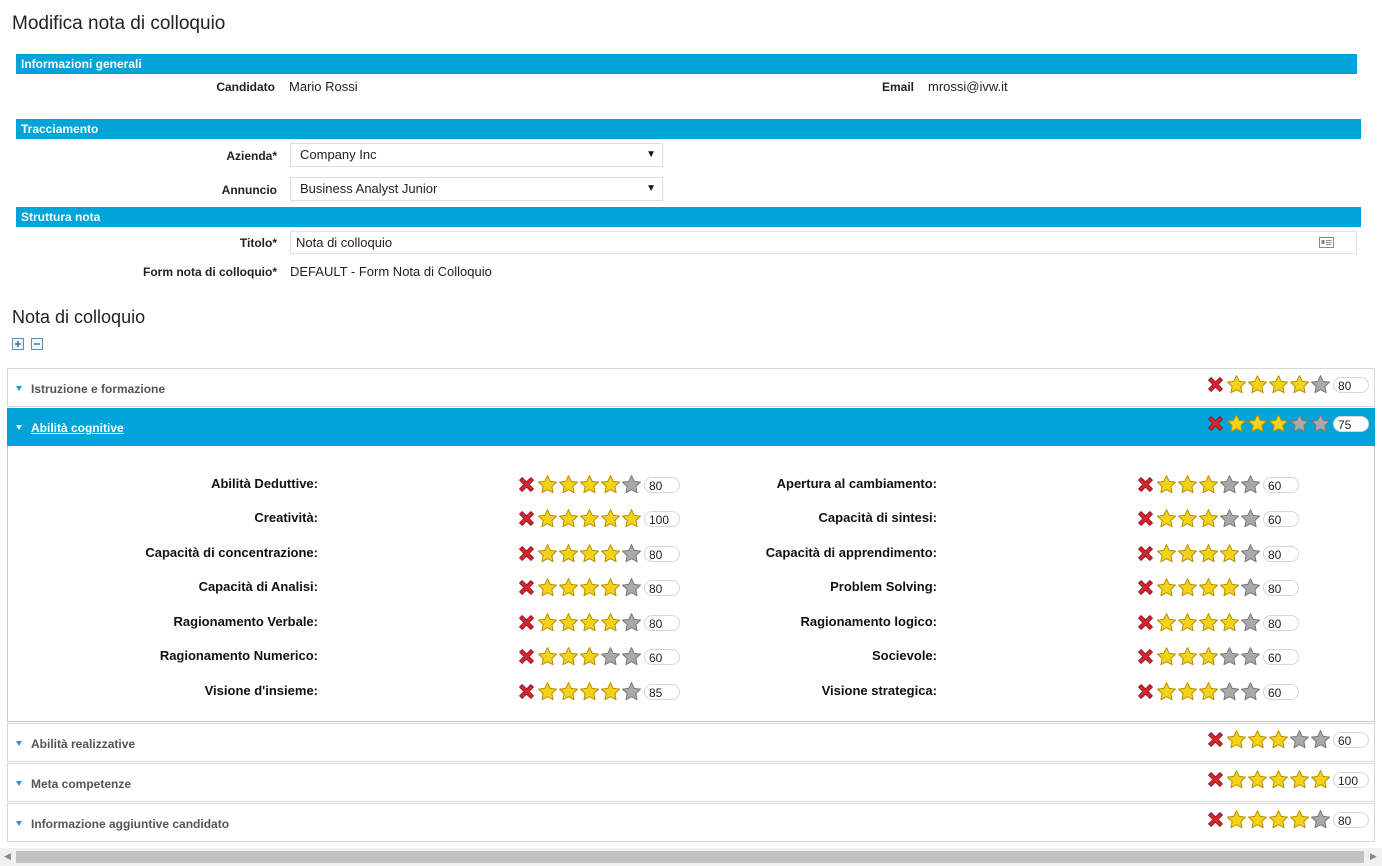 Image resolution: width=1382 pixels, height=866 pixels. I want to click on collapse-all-icon, so click(37, 344).